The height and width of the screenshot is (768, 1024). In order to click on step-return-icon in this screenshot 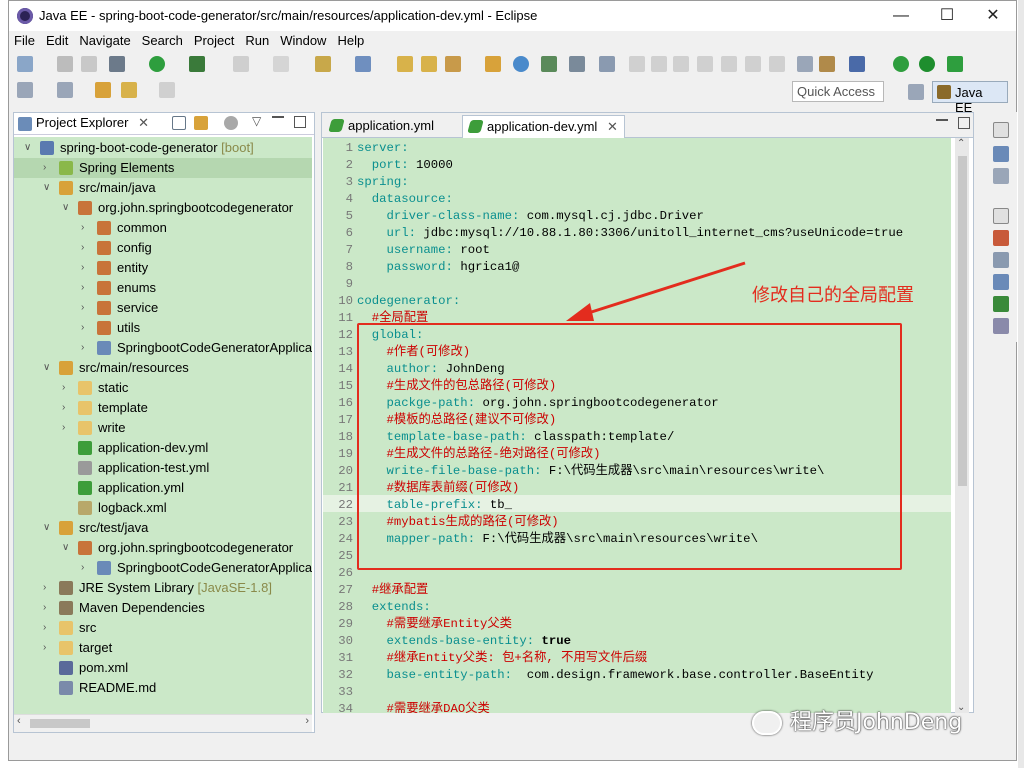, I will do `click(777, 64)`.